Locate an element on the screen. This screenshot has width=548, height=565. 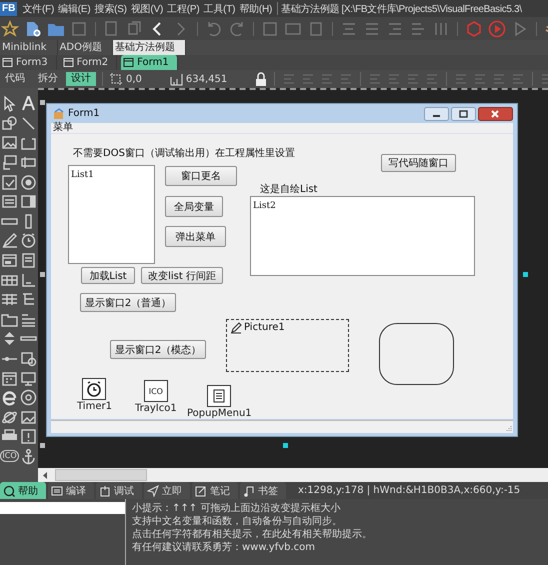
window-title: 基础方法例题 [X:\FB文件库\Projects5\VisualFreeBasic5.3\ is located at coordinates (401, 9).